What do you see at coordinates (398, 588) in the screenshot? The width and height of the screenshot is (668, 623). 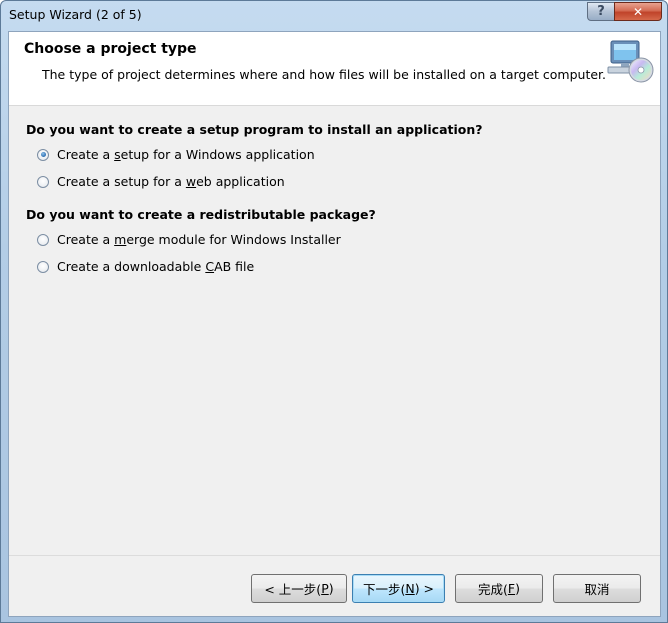 I see `next-button: 下一步(N) >` at bounding box center [398, 588].